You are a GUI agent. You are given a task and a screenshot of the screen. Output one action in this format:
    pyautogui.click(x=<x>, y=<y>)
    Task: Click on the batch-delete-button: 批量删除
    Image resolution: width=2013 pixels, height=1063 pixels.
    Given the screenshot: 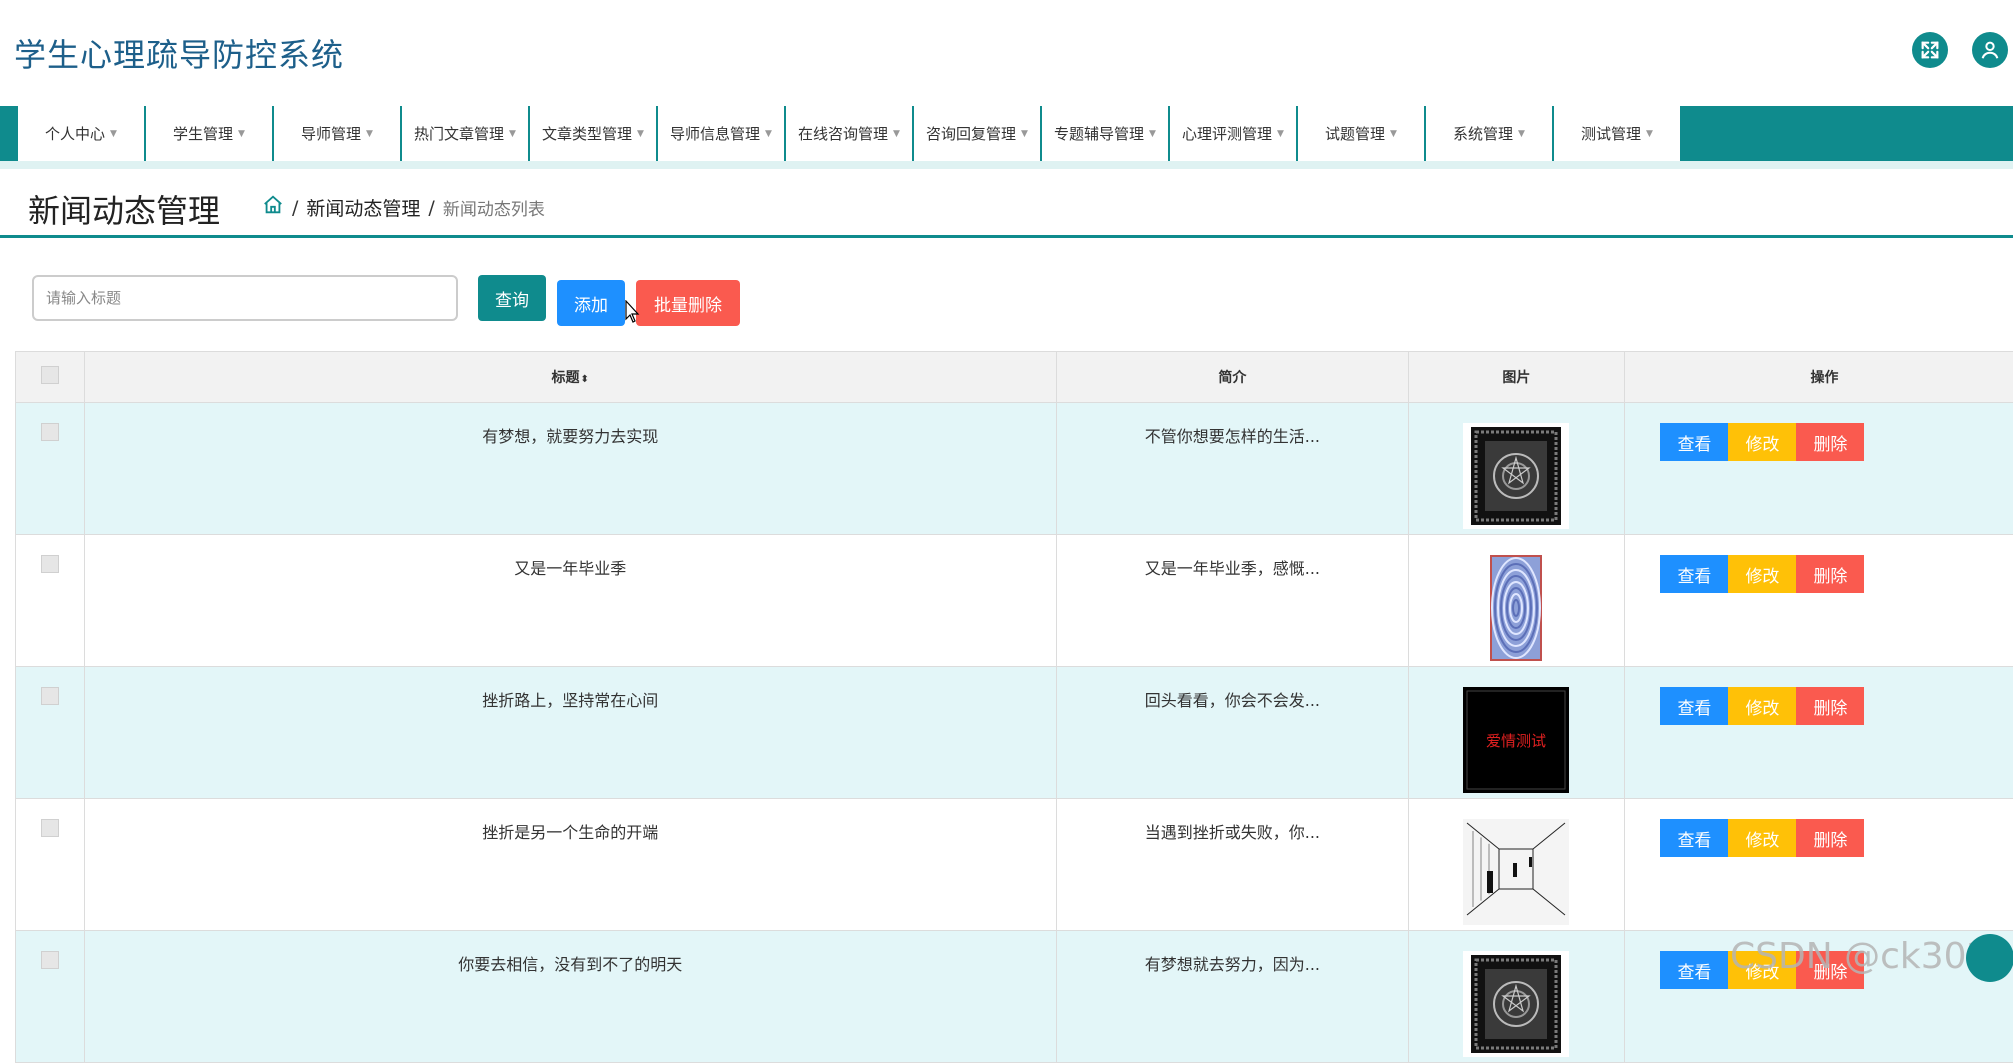 What is the action you would take?
    pyautogui.click(x=688, y=303)
    